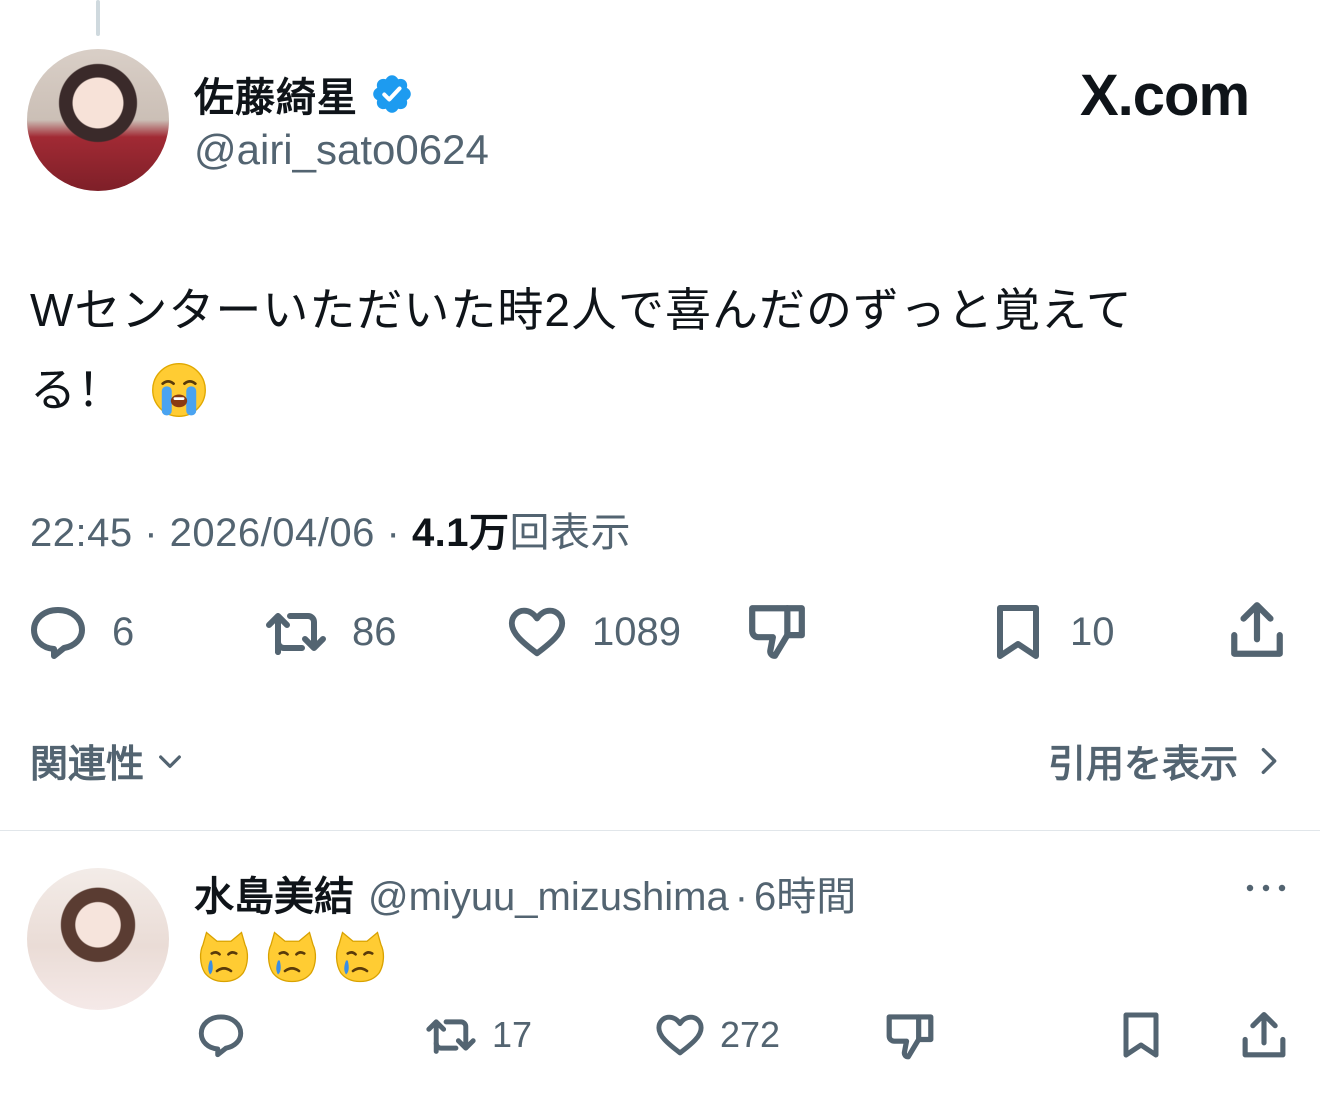  Describe the element at coordinates (1269, 760) in the screenshot. I see `chevron-right-icon` at that location.